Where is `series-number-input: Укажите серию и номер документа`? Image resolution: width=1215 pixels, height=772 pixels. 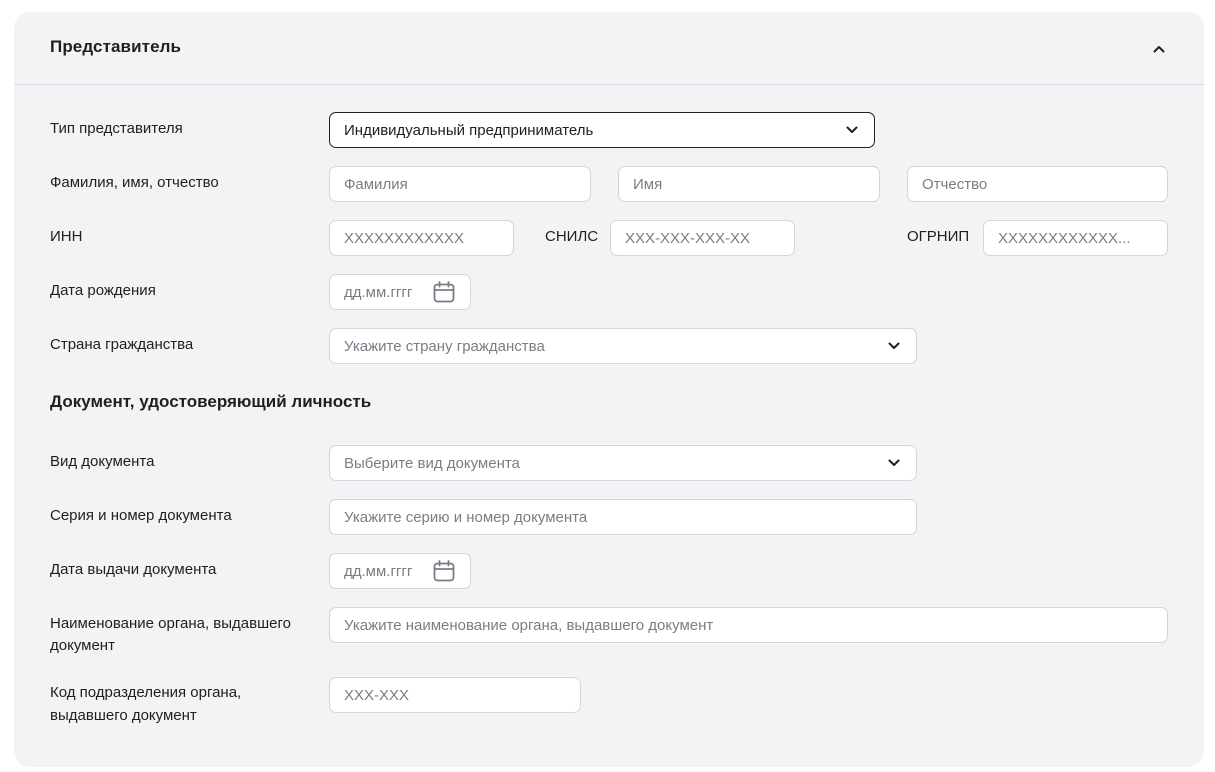 series-number-input: Укажите серию и номер документа is located at coordinates (623, 517).